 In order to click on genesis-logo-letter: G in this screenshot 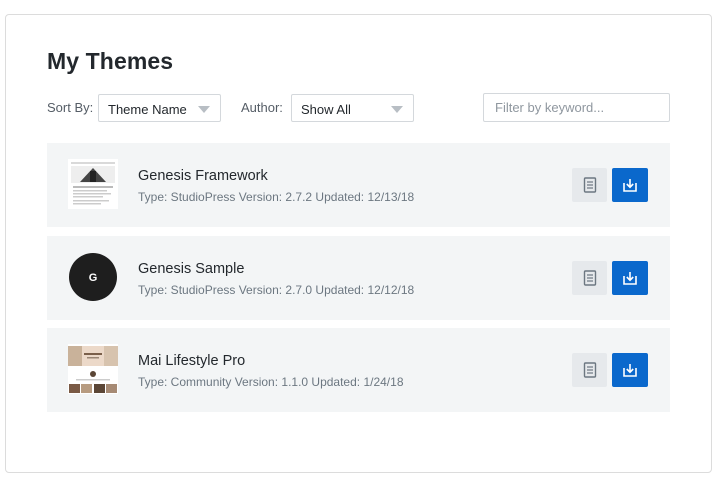, I will do `click(93, 278)`.